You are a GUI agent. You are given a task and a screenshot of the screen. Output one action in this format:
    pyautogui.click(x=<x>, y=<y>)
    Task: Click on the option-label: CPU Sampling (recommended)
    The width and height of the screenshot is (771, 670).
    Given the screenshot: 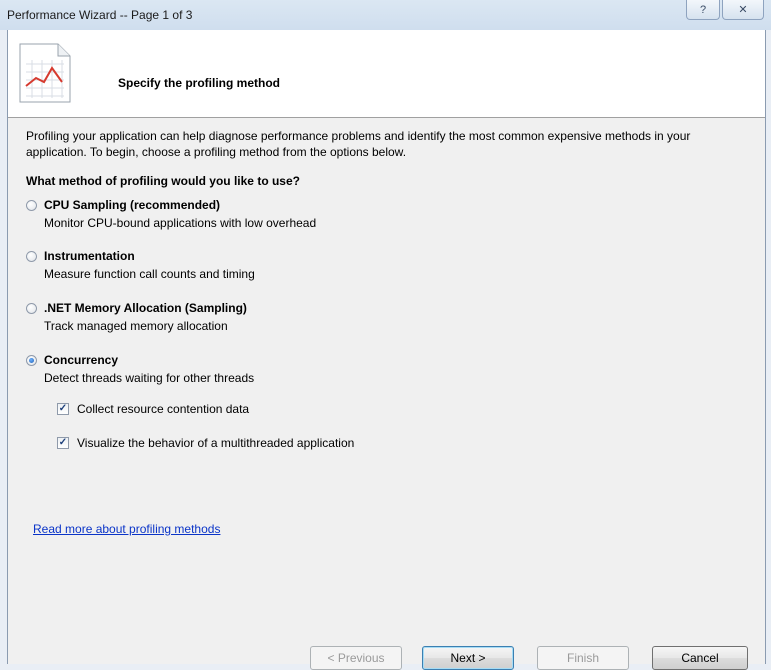 What is the action you would take?
    pyautogui.click(x=132, y=205)
    